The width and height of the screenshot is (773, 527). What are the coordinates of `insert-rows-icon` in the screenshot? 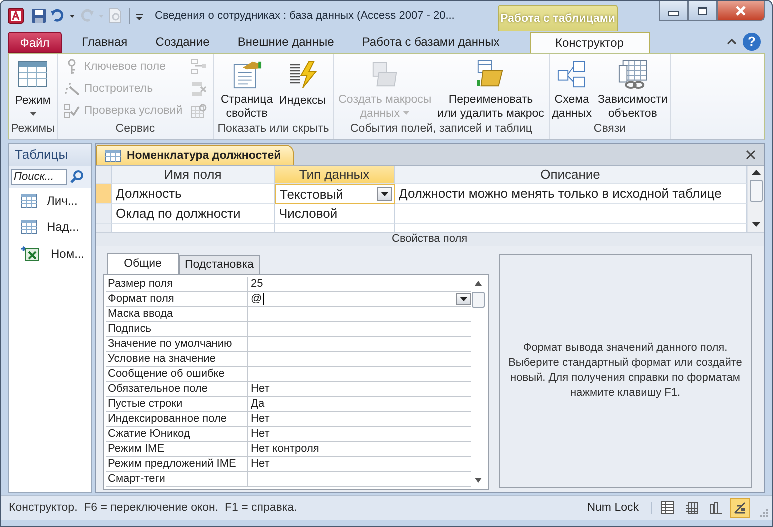 It's located at (198, 67).